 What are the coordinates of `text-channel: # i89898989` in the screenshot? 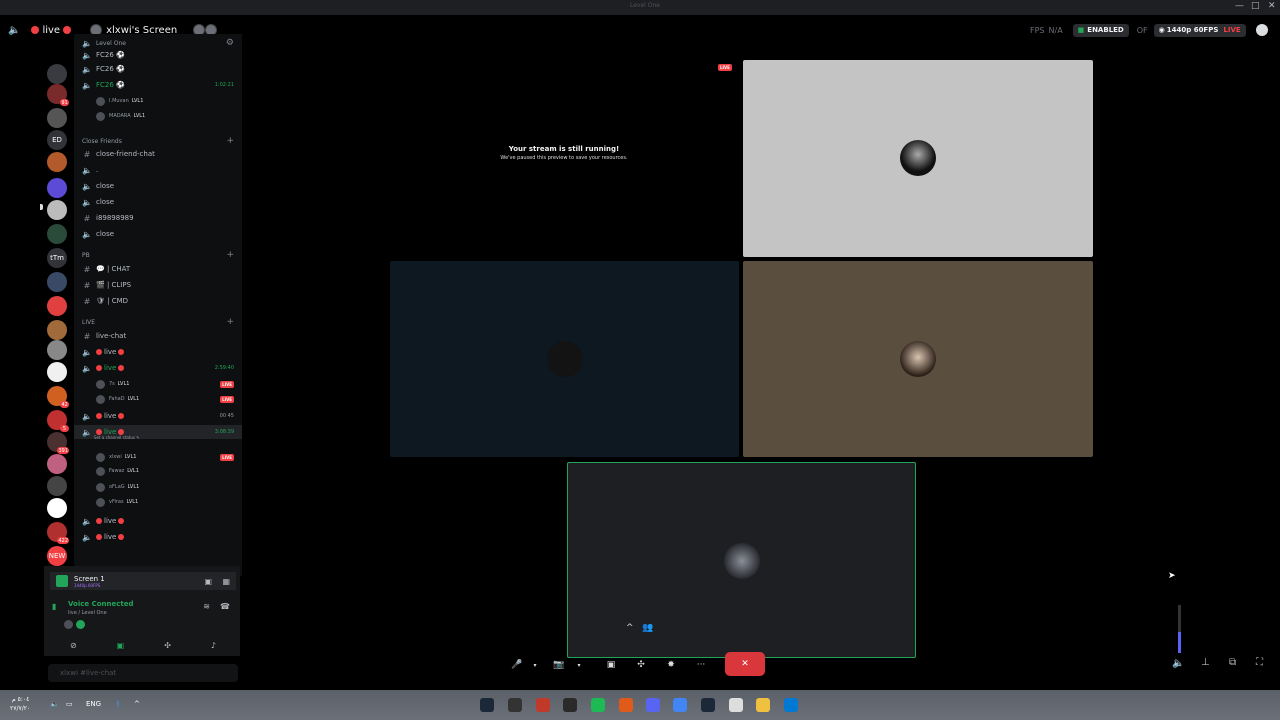 It's located at (158, 218).